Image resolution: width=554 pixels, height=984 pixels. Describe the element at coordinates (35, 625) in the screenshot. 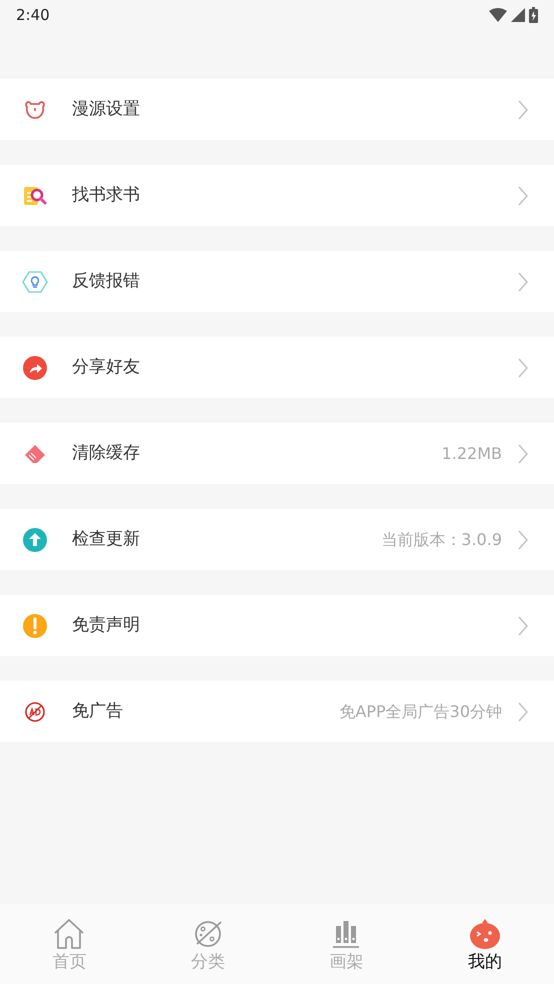

I see `exclamation-icon` at that location.